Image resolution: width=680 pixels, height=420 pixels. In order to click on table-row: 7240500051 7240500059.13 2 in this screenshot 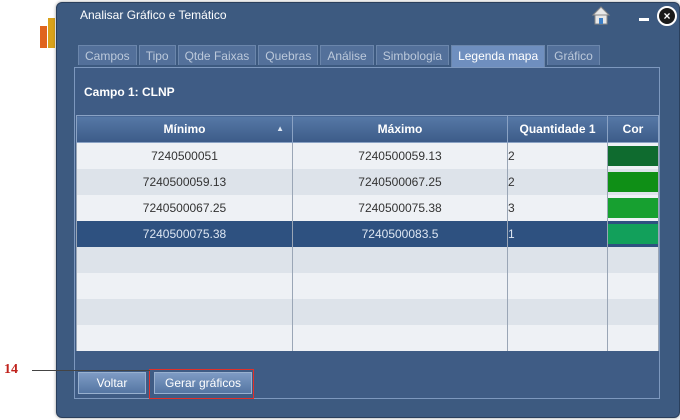, I will do `click(367, 155)`.